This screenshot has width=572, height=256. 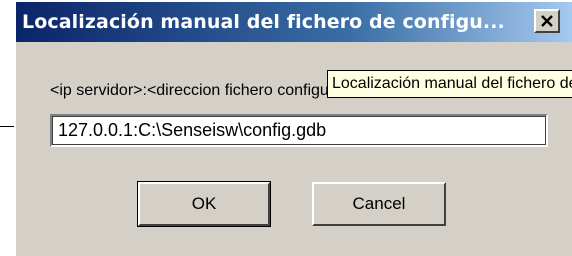 I want to click on path-format-label: <ip servidor>:<direccion fichero configu, so click(x=189, y=90).